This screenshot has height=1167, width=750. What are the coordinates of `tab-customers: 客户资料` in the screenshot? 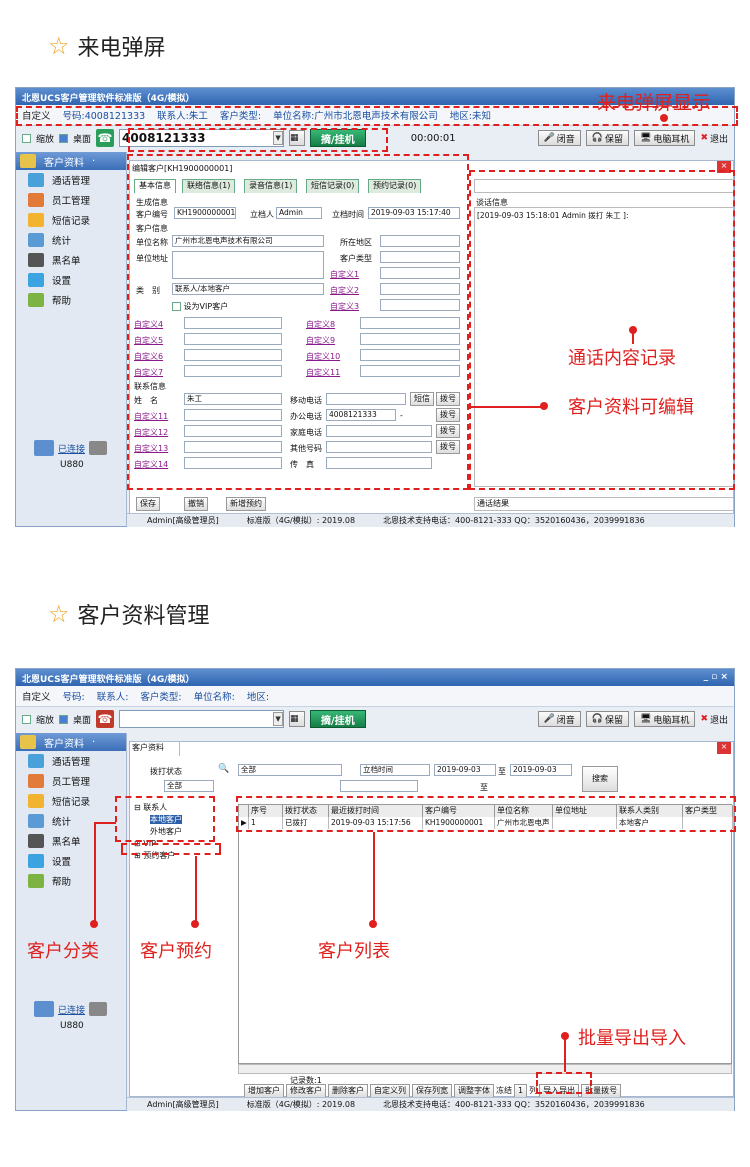 It's located at (155, 749).